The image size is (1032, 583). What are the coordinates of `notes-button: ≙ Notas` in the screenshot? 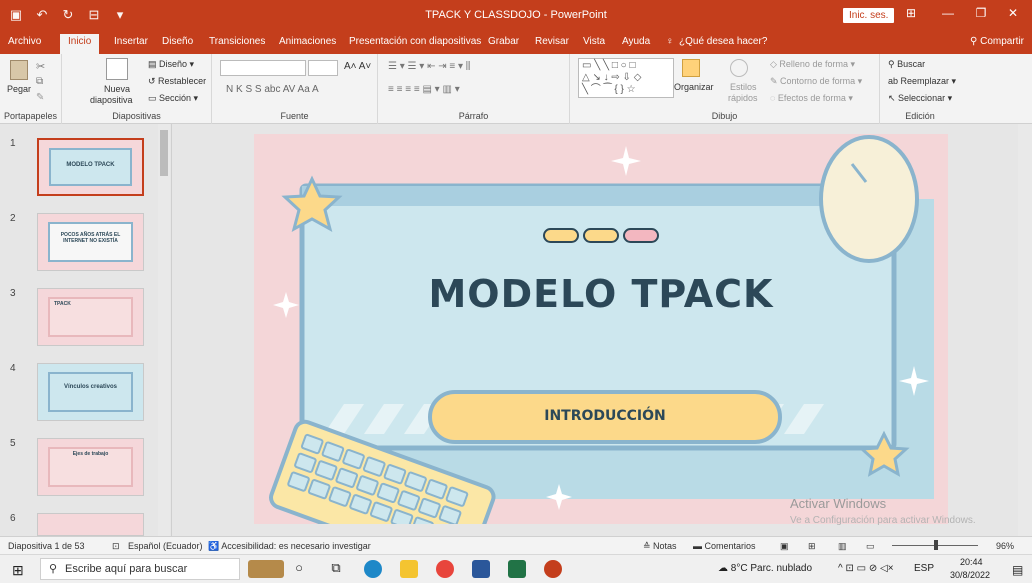 It's located at (660, 546).